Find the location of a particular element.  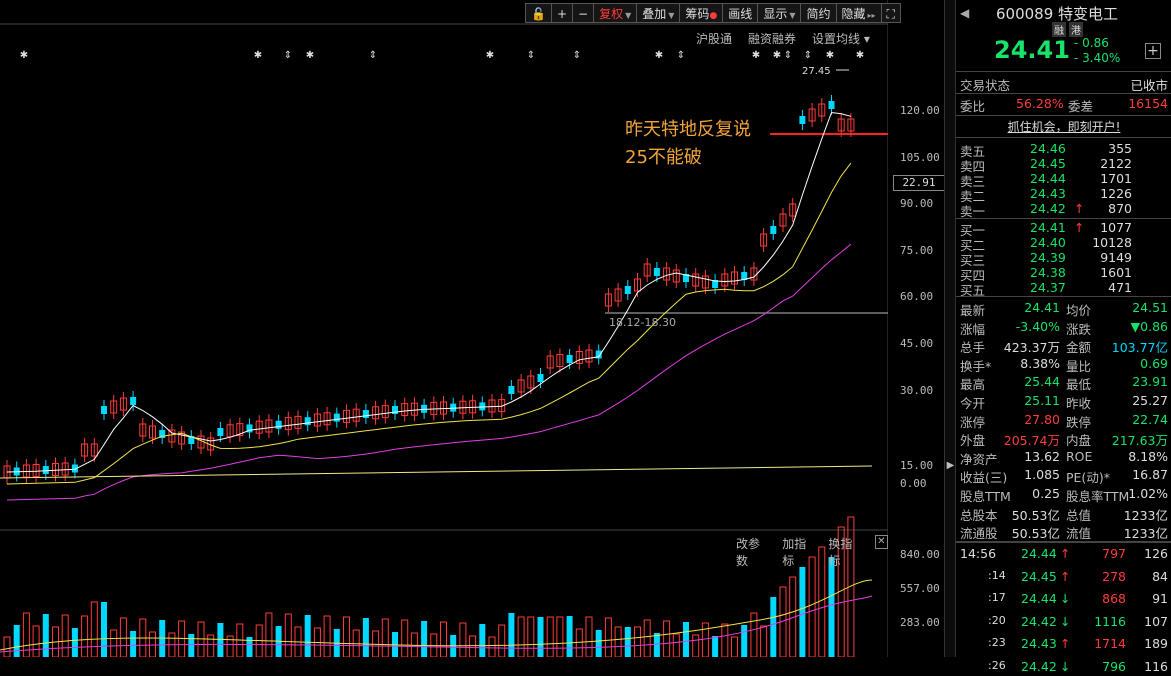

stock-name: 特变电工 is located at coordinates (1088, 14).